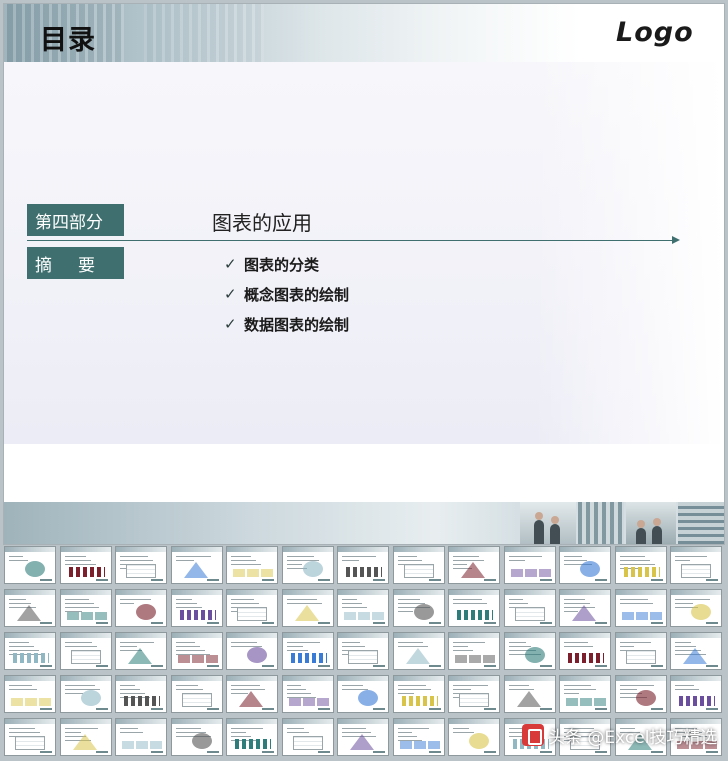 This screenshot has width=728, height=761. What do you see at coordinates (633, 737) in the screenshot?
I see `watermark-text: 头条 @Excel技巧精选` at bounding box center [633, 737].